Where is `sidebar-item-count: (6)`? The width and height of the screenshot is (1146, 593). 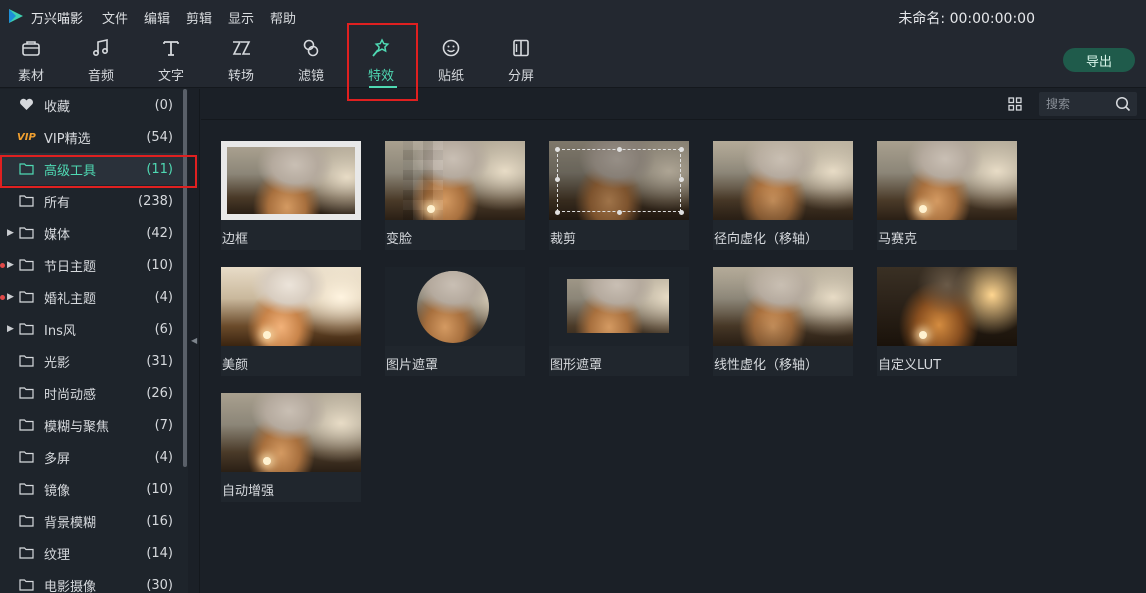
sidebar-item-count: (6) is located at coordinates (163, 329).